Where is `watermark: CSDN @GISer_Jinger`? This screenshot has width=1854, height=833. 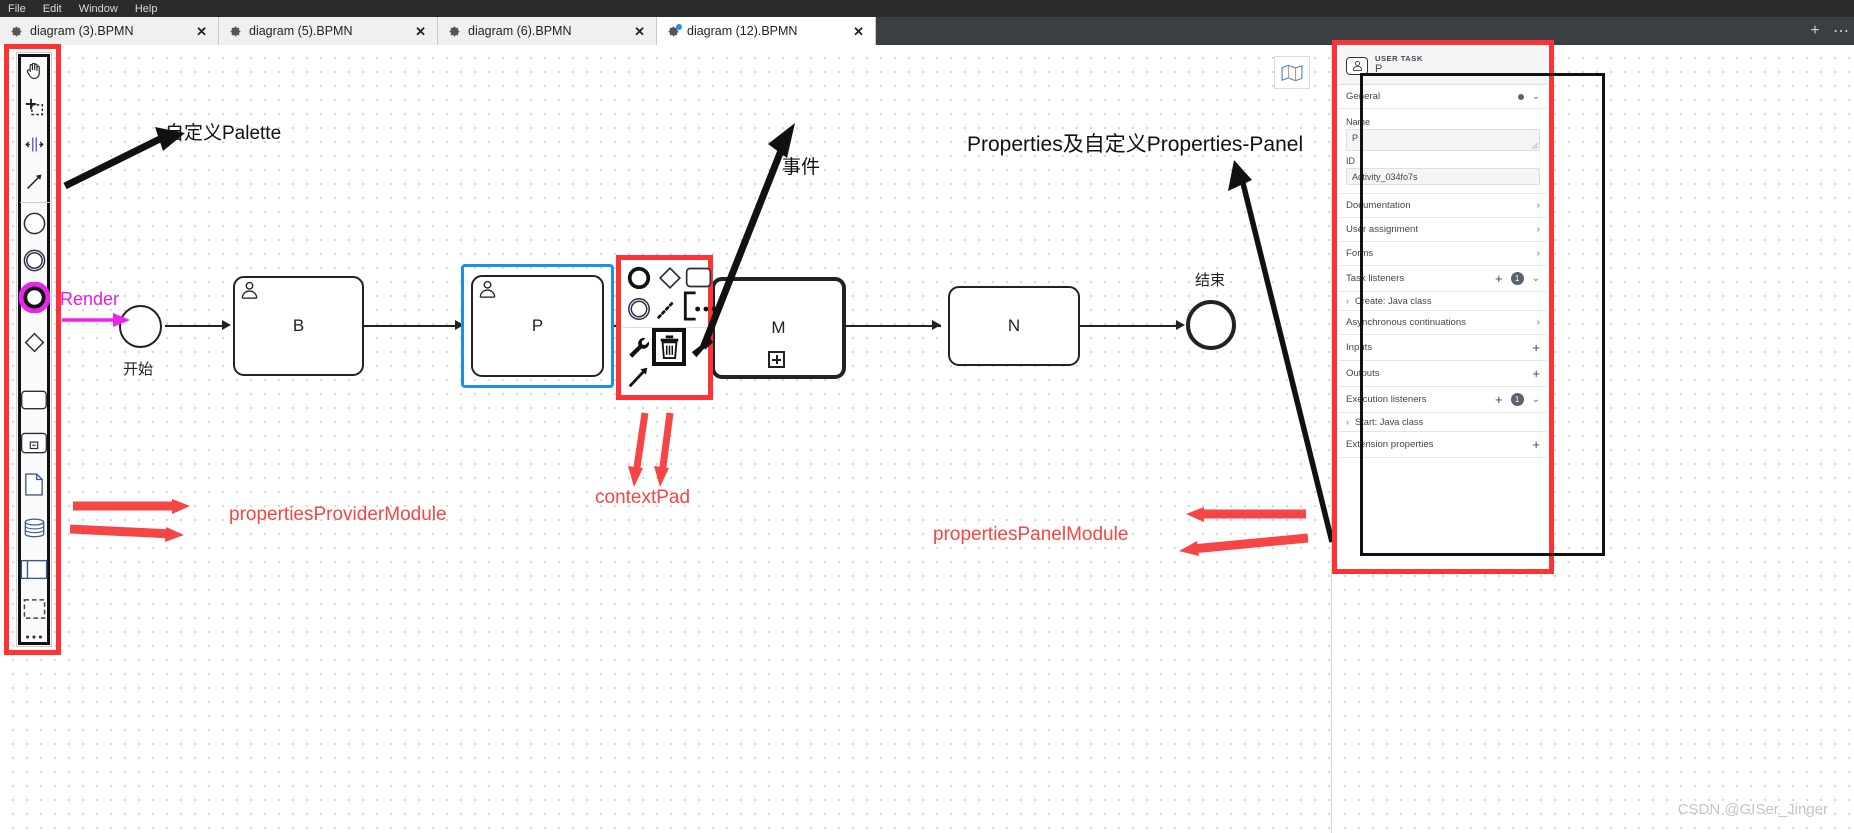
watermark: CSDN @GISer_Jinger is located at coordinates (1752, 809).